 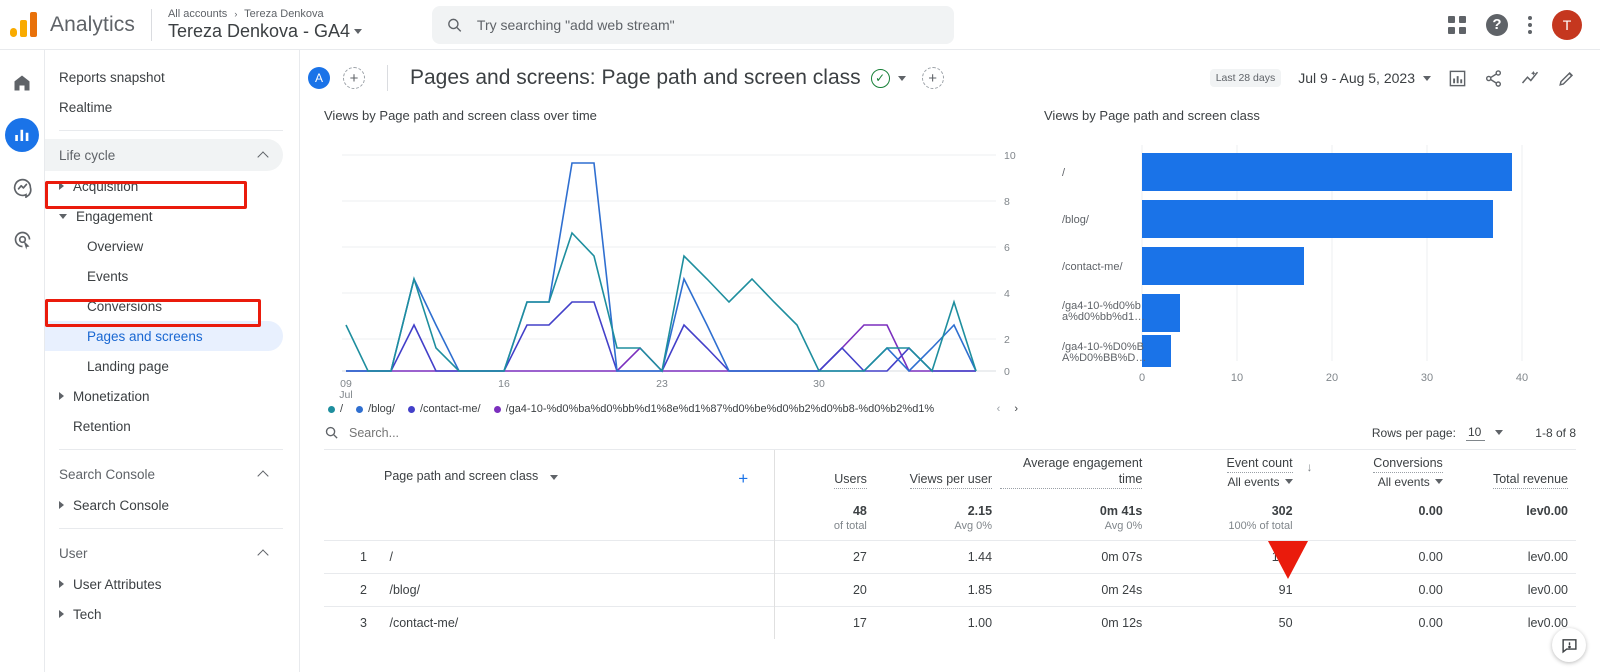 I want to click on sidebar-item-acquisition: Acquisition, so click(x=164, y=186).